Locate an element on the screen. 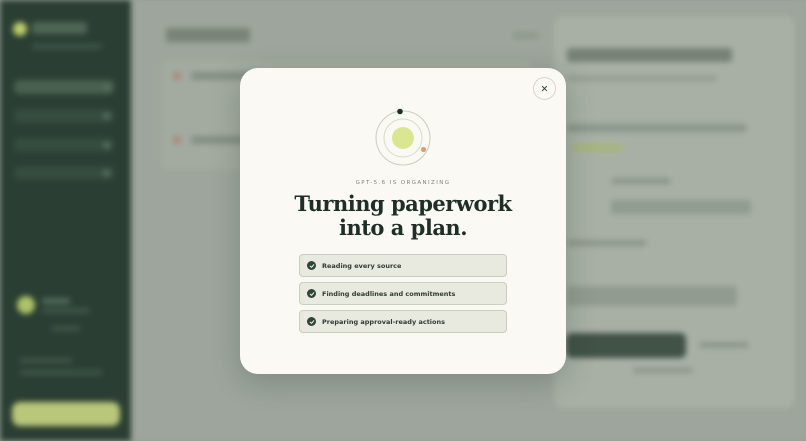 This screenshot has width=806, height=441. headline-line-2: into a plan. is located at coordinates (403, 227).